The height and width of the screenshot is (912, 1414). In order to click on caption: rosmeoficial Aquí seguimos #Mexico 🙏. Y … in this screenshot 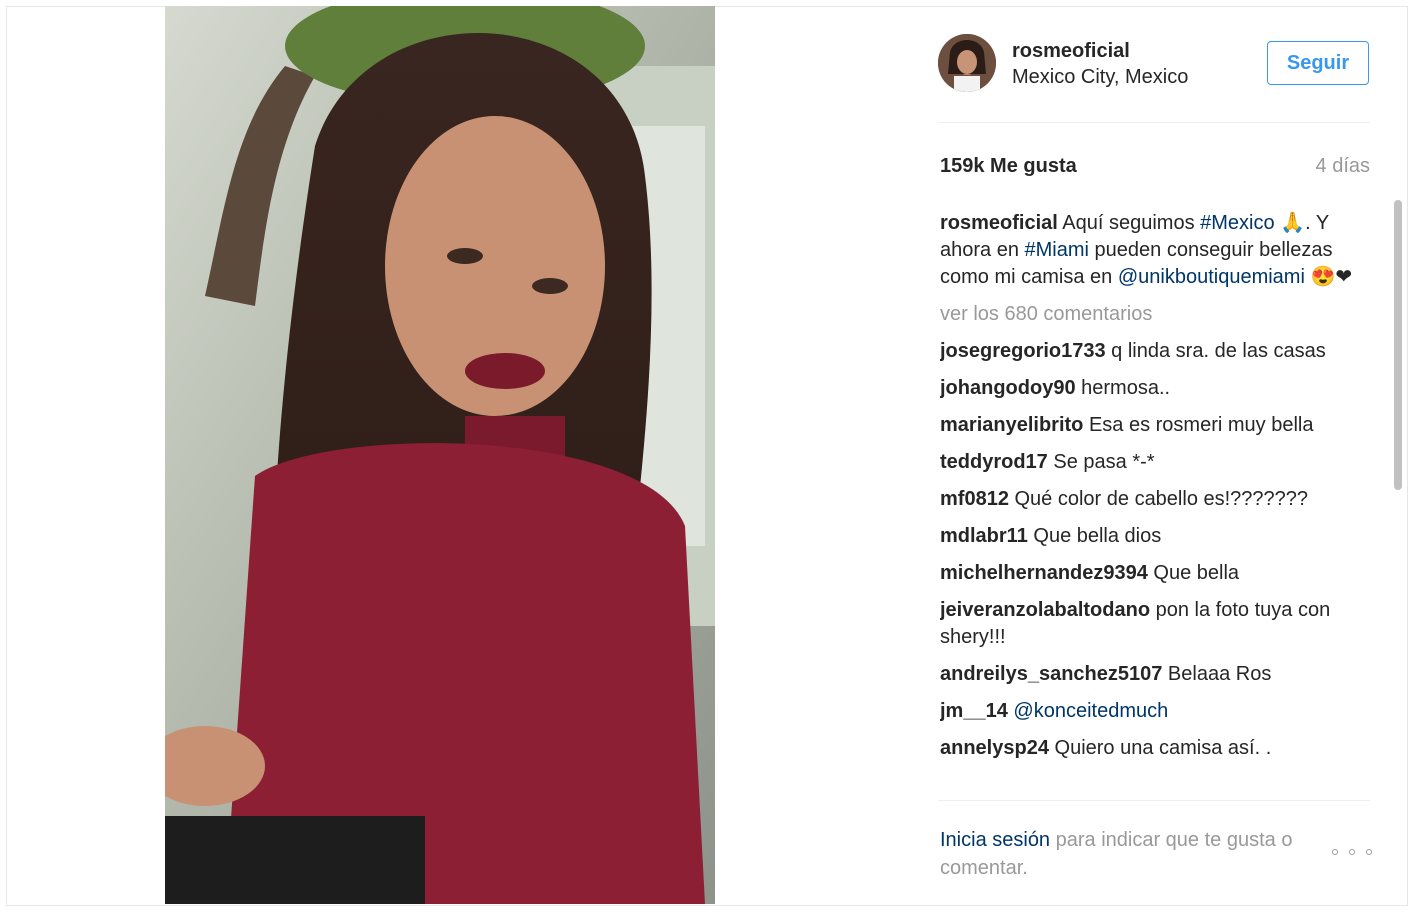, I will do `click(1150, 250)`.